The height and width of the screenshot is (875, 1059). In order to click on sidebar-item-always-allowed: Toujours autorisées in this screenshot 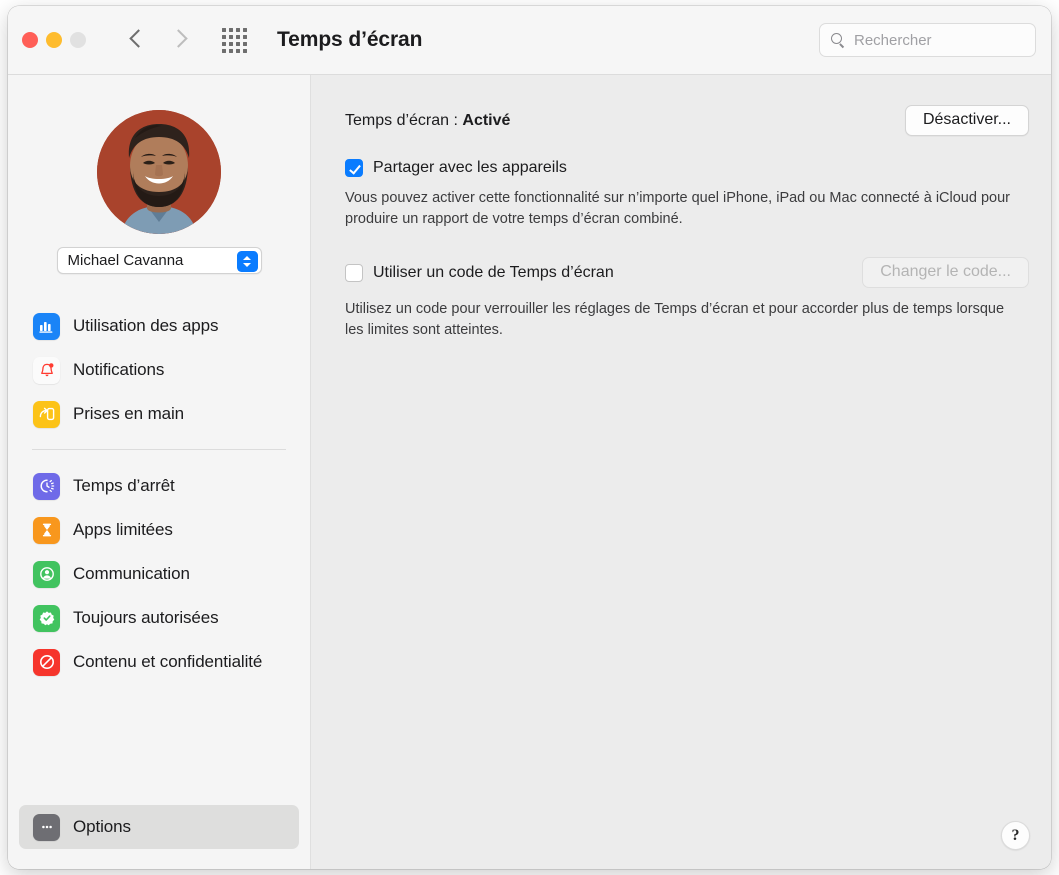, I will do `click(159, 618)`.